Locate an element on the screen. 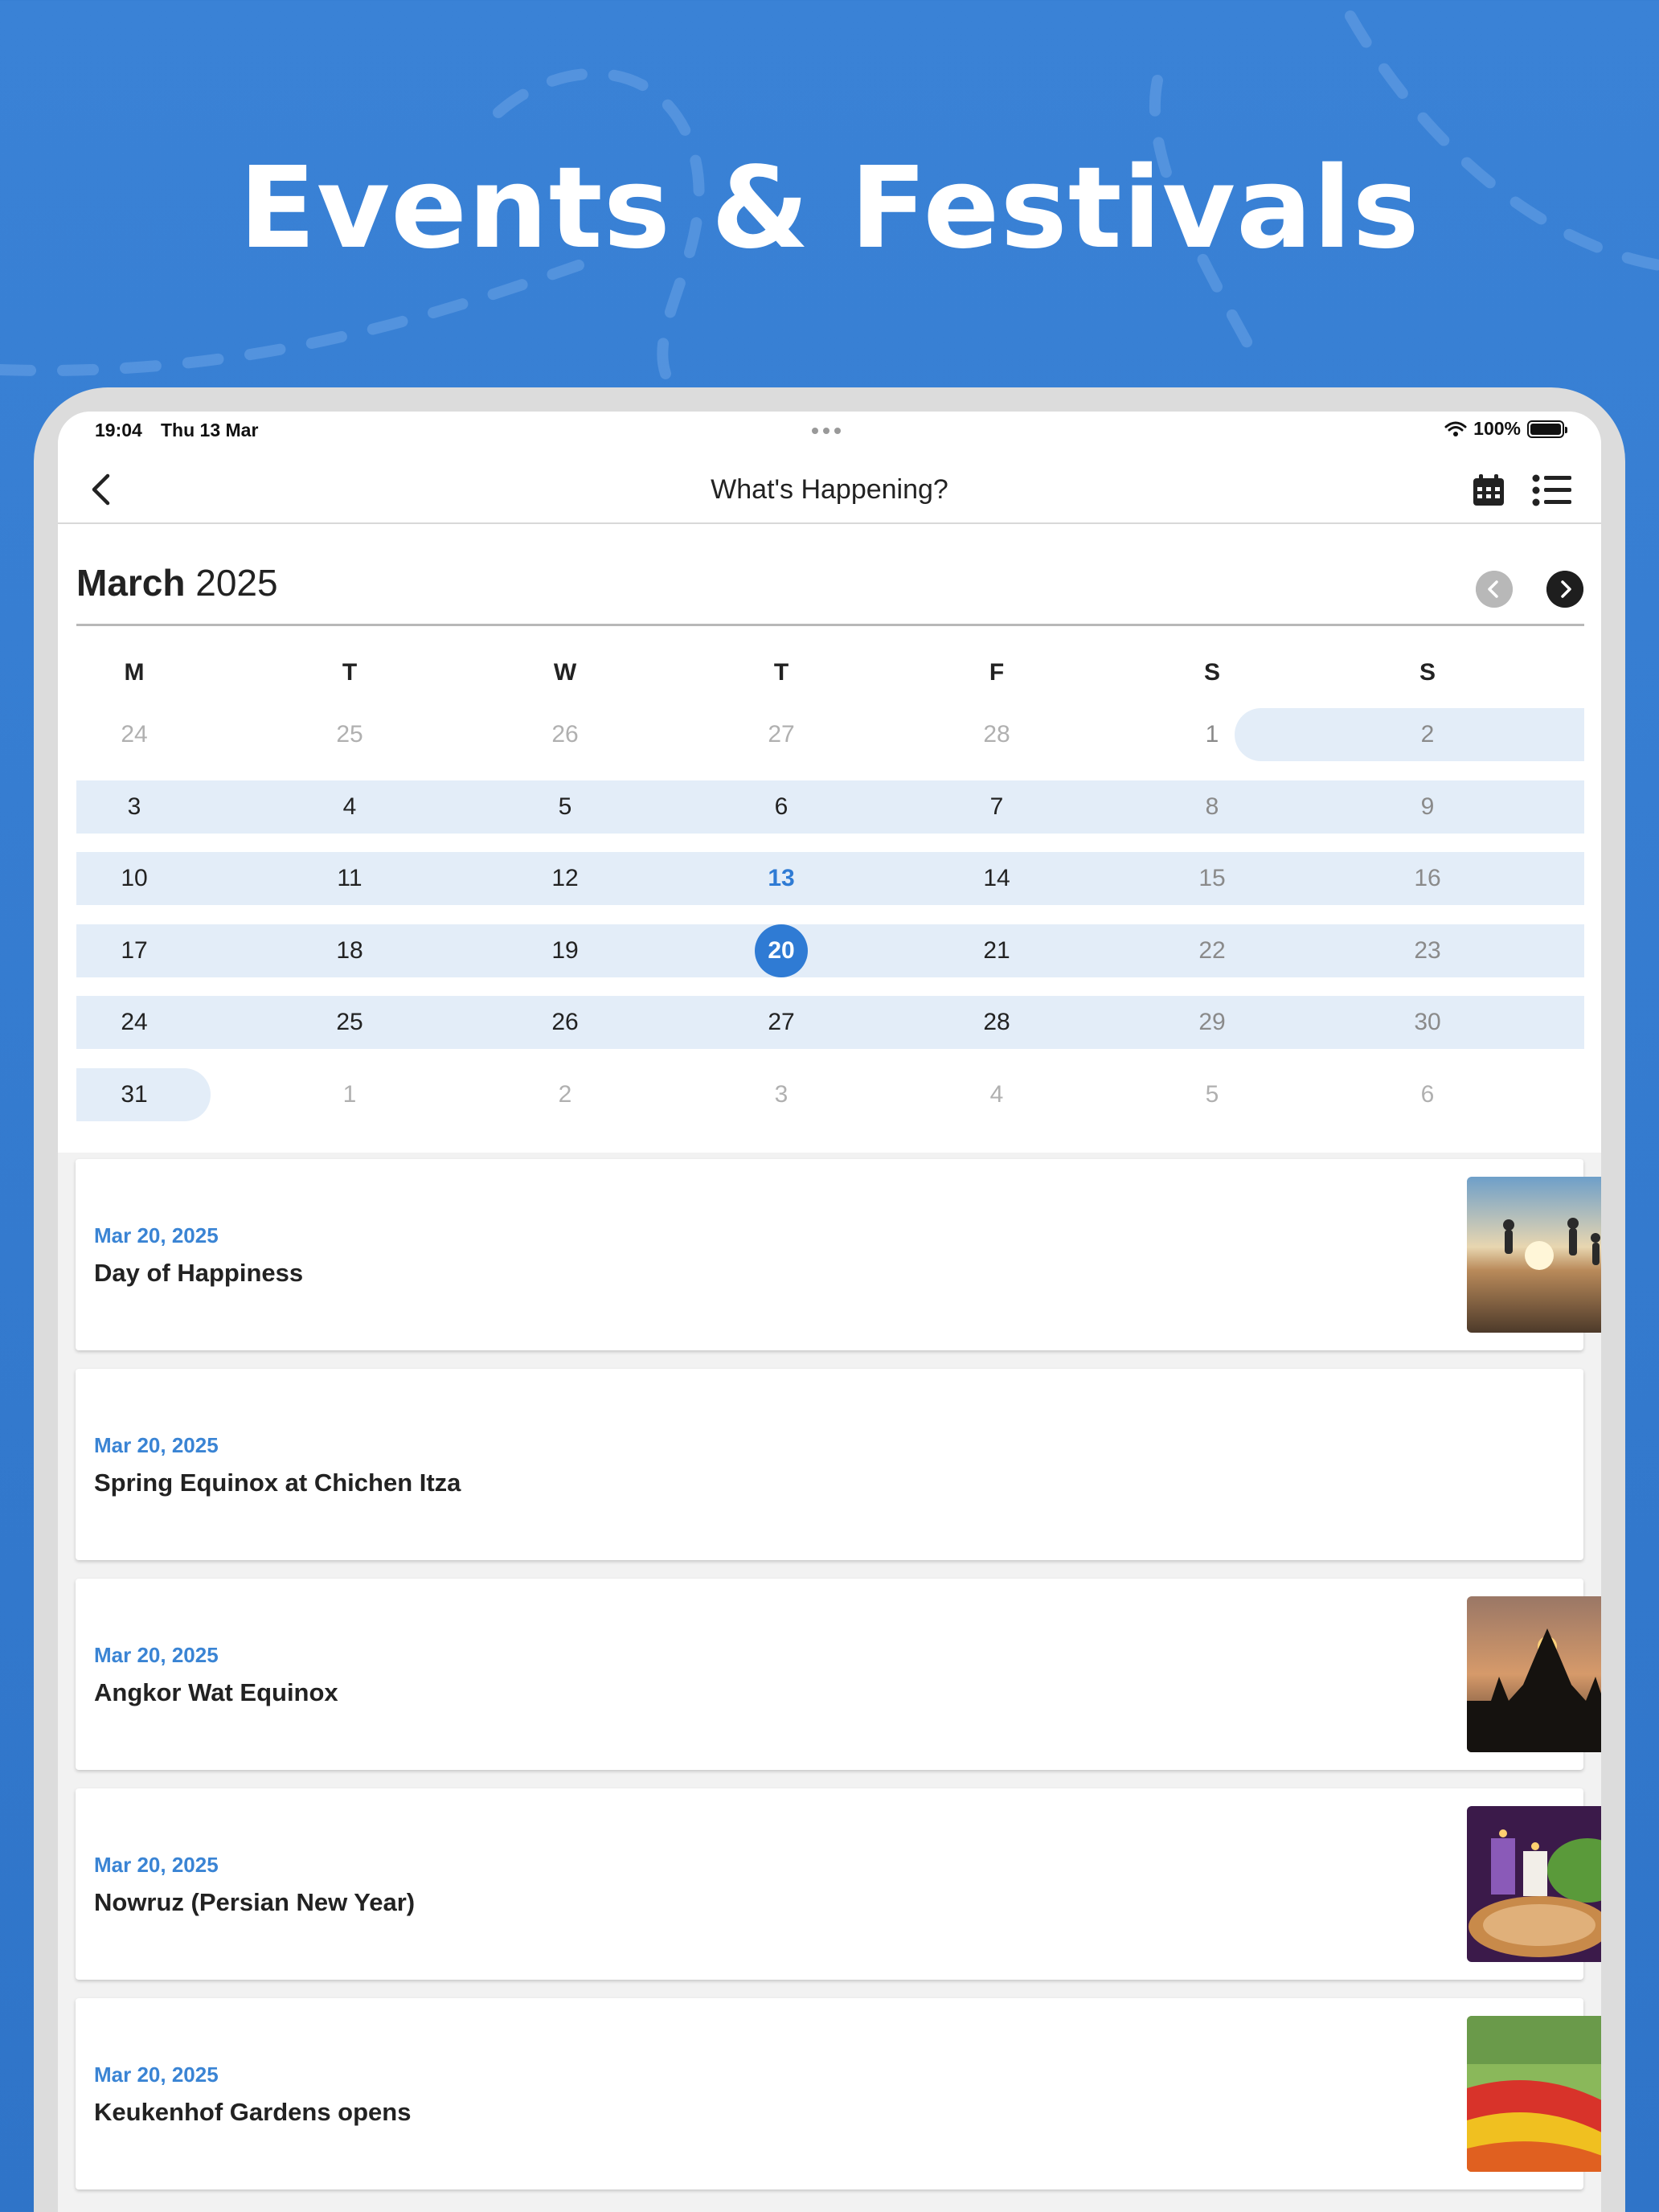 The width and height of the screenshot is (1659, 2212). weekday-header: M is located at coordinates (134, 672).